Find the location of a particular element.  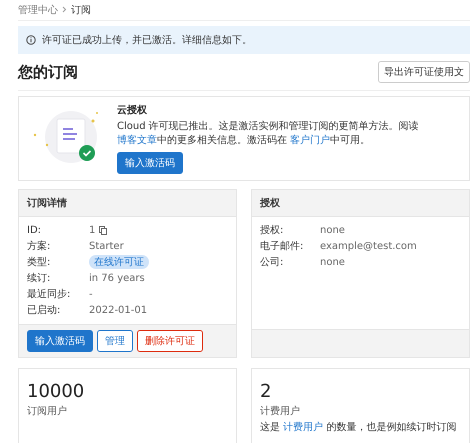

field-value: 2022-01-01 is located at coordinates (118, 310).